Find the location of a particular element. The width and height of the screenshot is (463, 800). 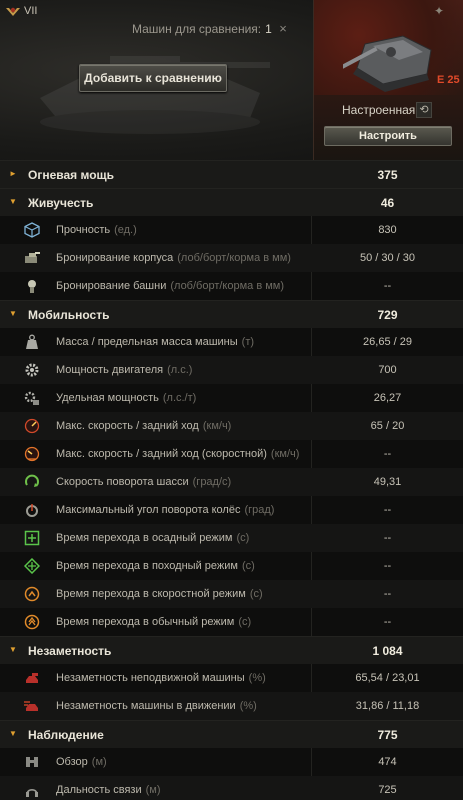

chevron-right-icon: ► is located at coordinates (13, 174).